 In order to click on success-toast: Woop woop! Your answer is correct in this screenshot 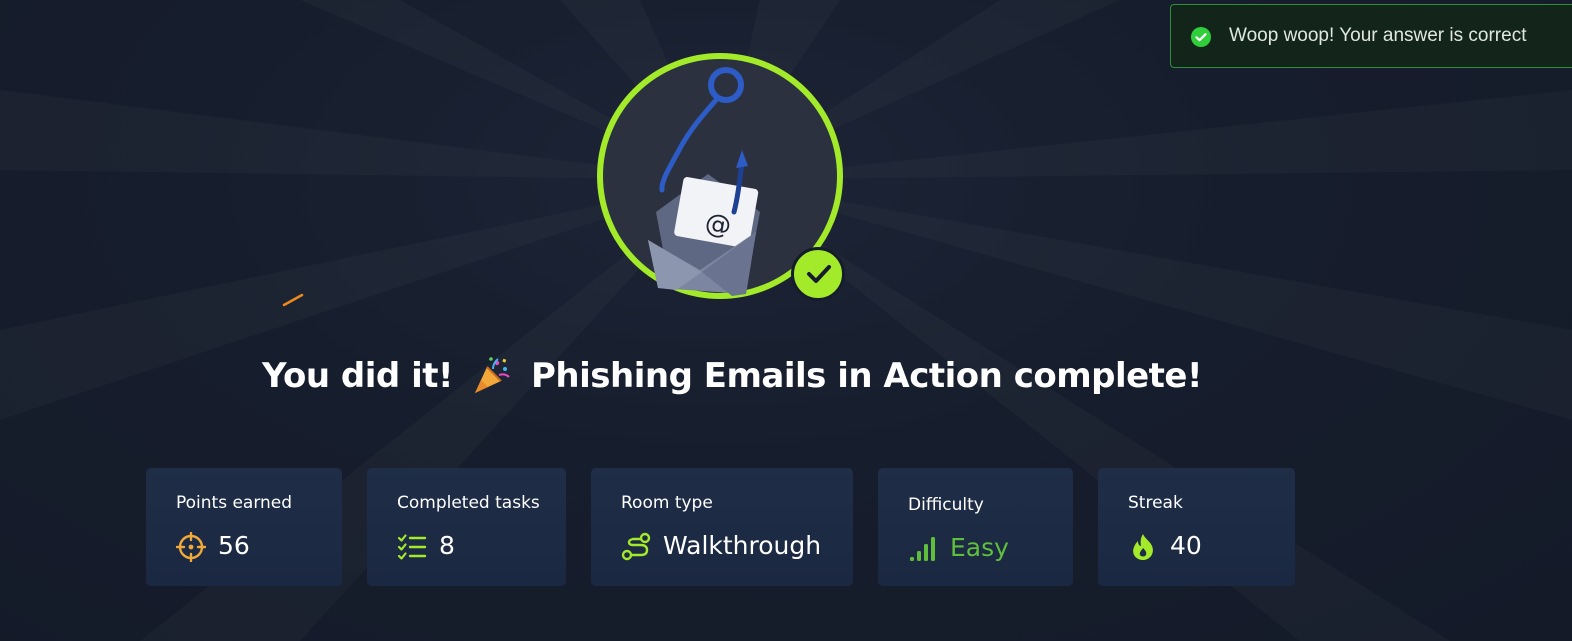, I will do `click(1371, 36)`.